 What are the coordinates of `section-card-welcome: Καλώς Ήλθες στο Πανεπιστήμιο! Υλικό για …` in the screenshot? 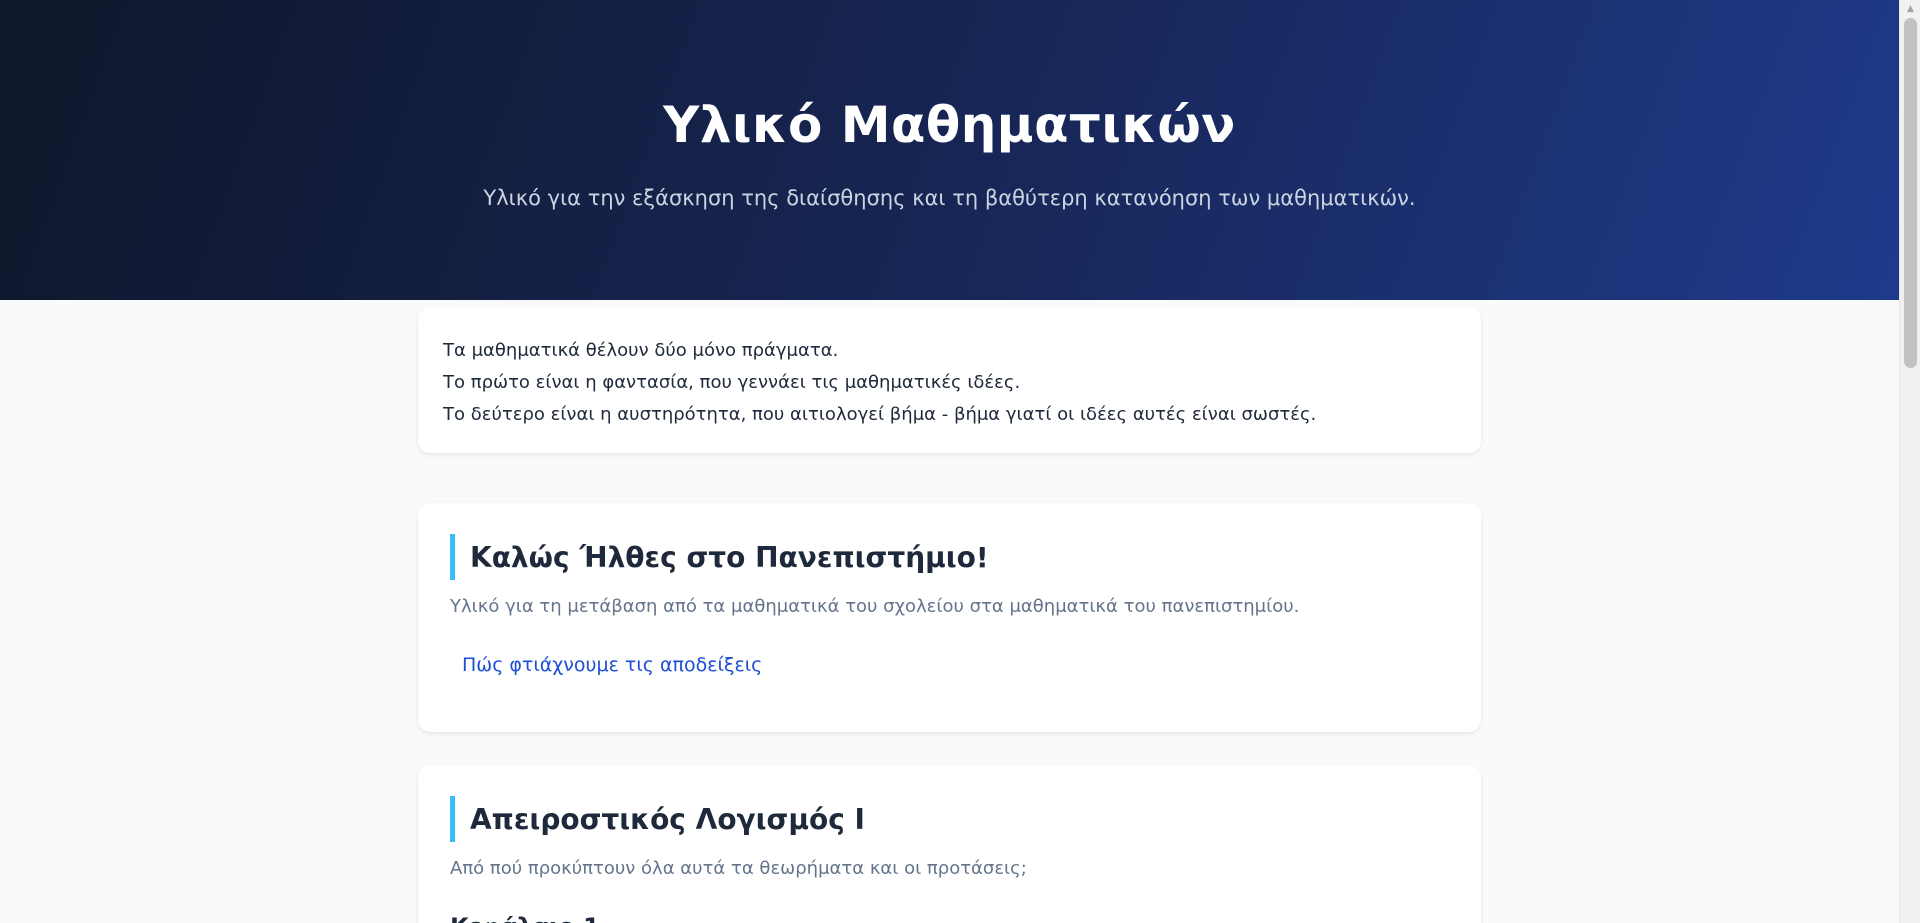 It's located at (949, 617).